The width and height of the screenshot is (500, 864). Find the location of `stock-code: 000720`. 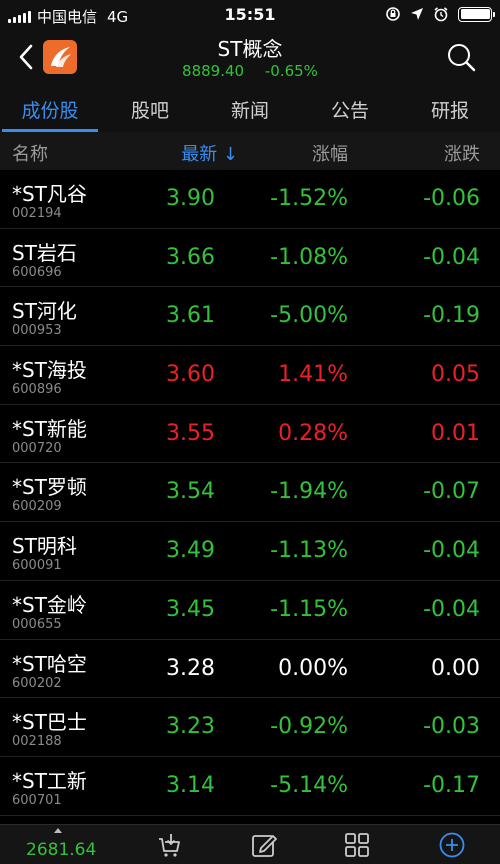

stock-code: 000720 is located at coordinates (37, 448).